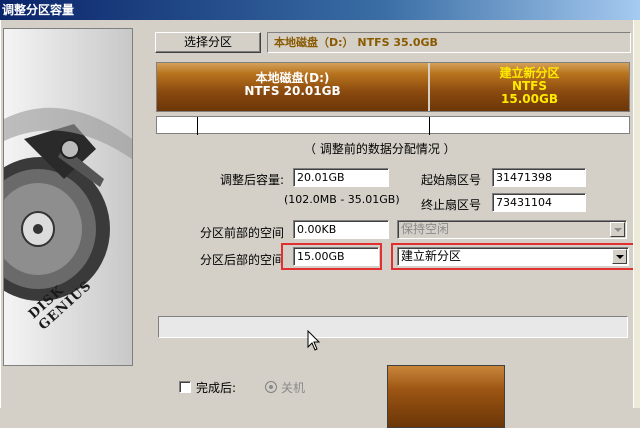 This screenshot has width=640, height=428. I want to click on window-title: 调整分区容量, so click(320, 10).